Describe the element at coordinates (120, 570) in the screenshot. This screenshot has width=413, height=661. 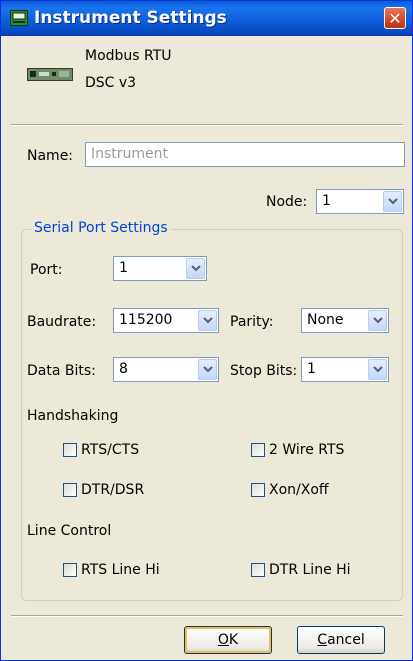
I see `rts-line-hi-label: RTS Line Hi` at that location.